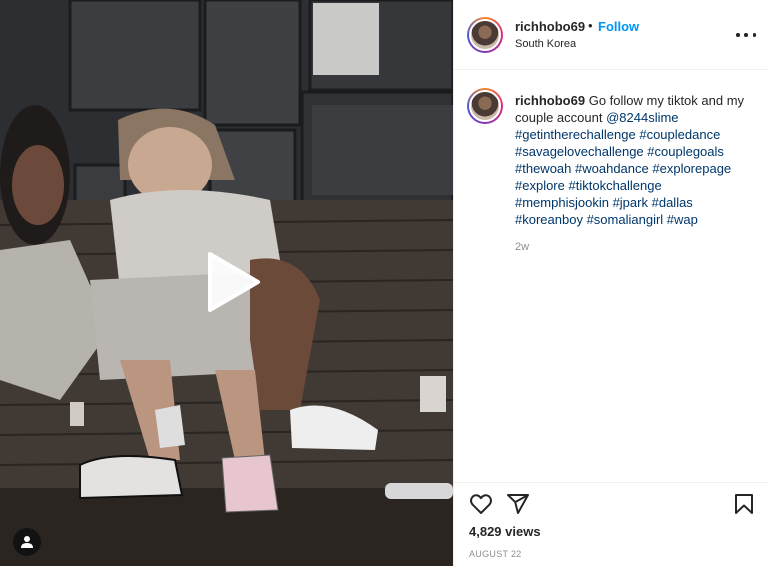 The height and width of the screenshot is (566, 768). Describe the element at coordinates (746, 35) in the screenshot. I see `more-options-icon` at that location.